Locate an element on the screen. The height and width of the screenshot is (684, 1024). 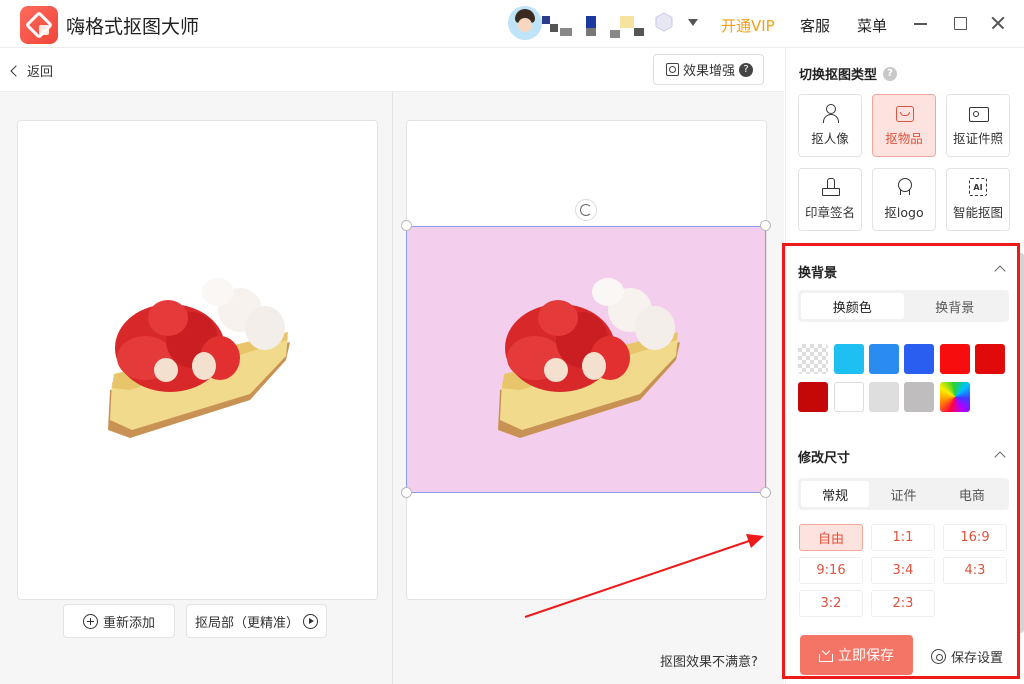
customer-service-button: 客服 is located at coordinates (815, 25).